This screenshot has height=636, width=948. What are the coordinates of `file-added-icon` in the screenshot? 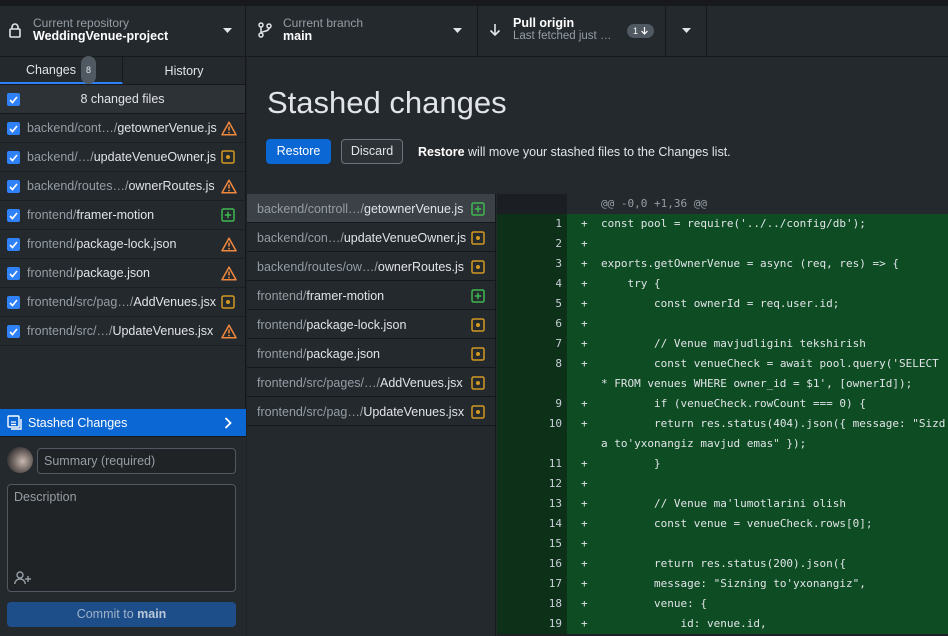 It's located at (478, 296).